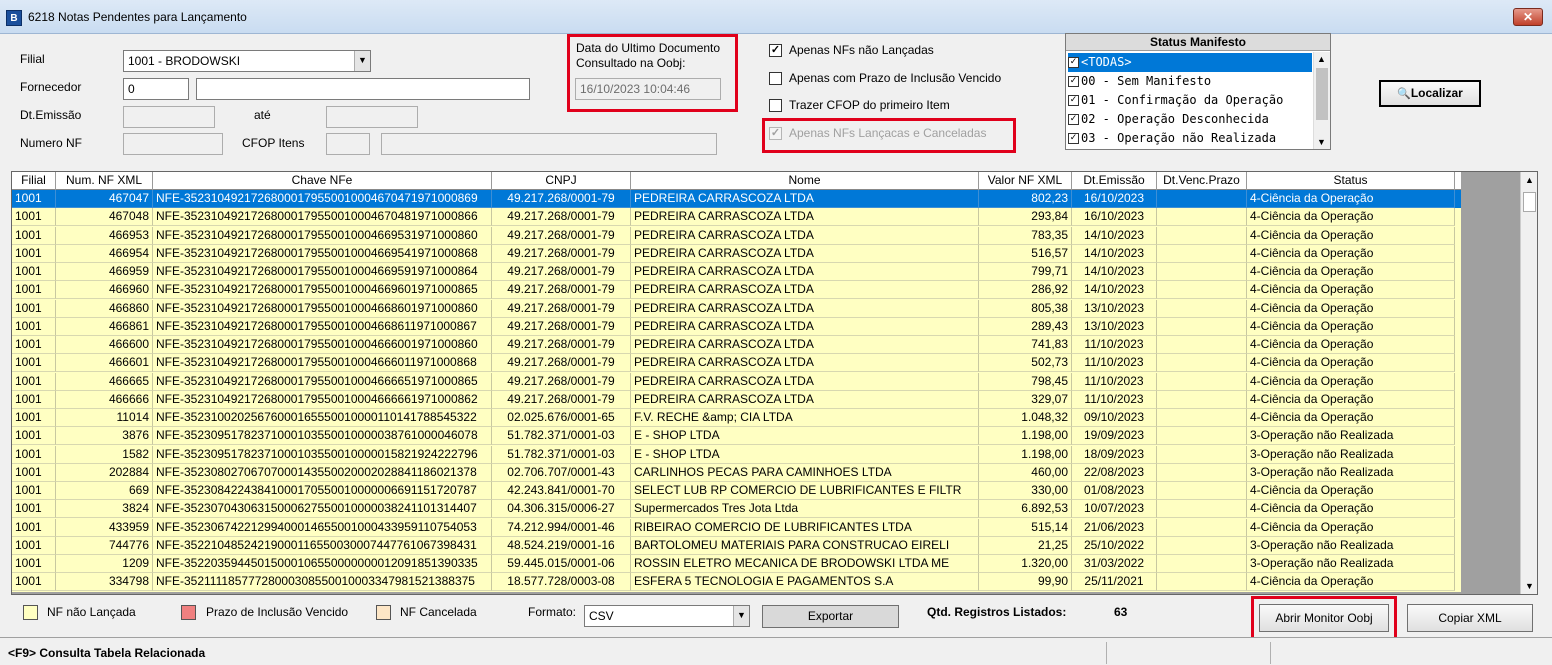 Image resolution: width=1552 pixels, height=665 pixels. Describe the element at coordinates (1190, 81) in the screenshot. I see `status-item-00: ✓ 00 - Sem Manifesto` at that location.